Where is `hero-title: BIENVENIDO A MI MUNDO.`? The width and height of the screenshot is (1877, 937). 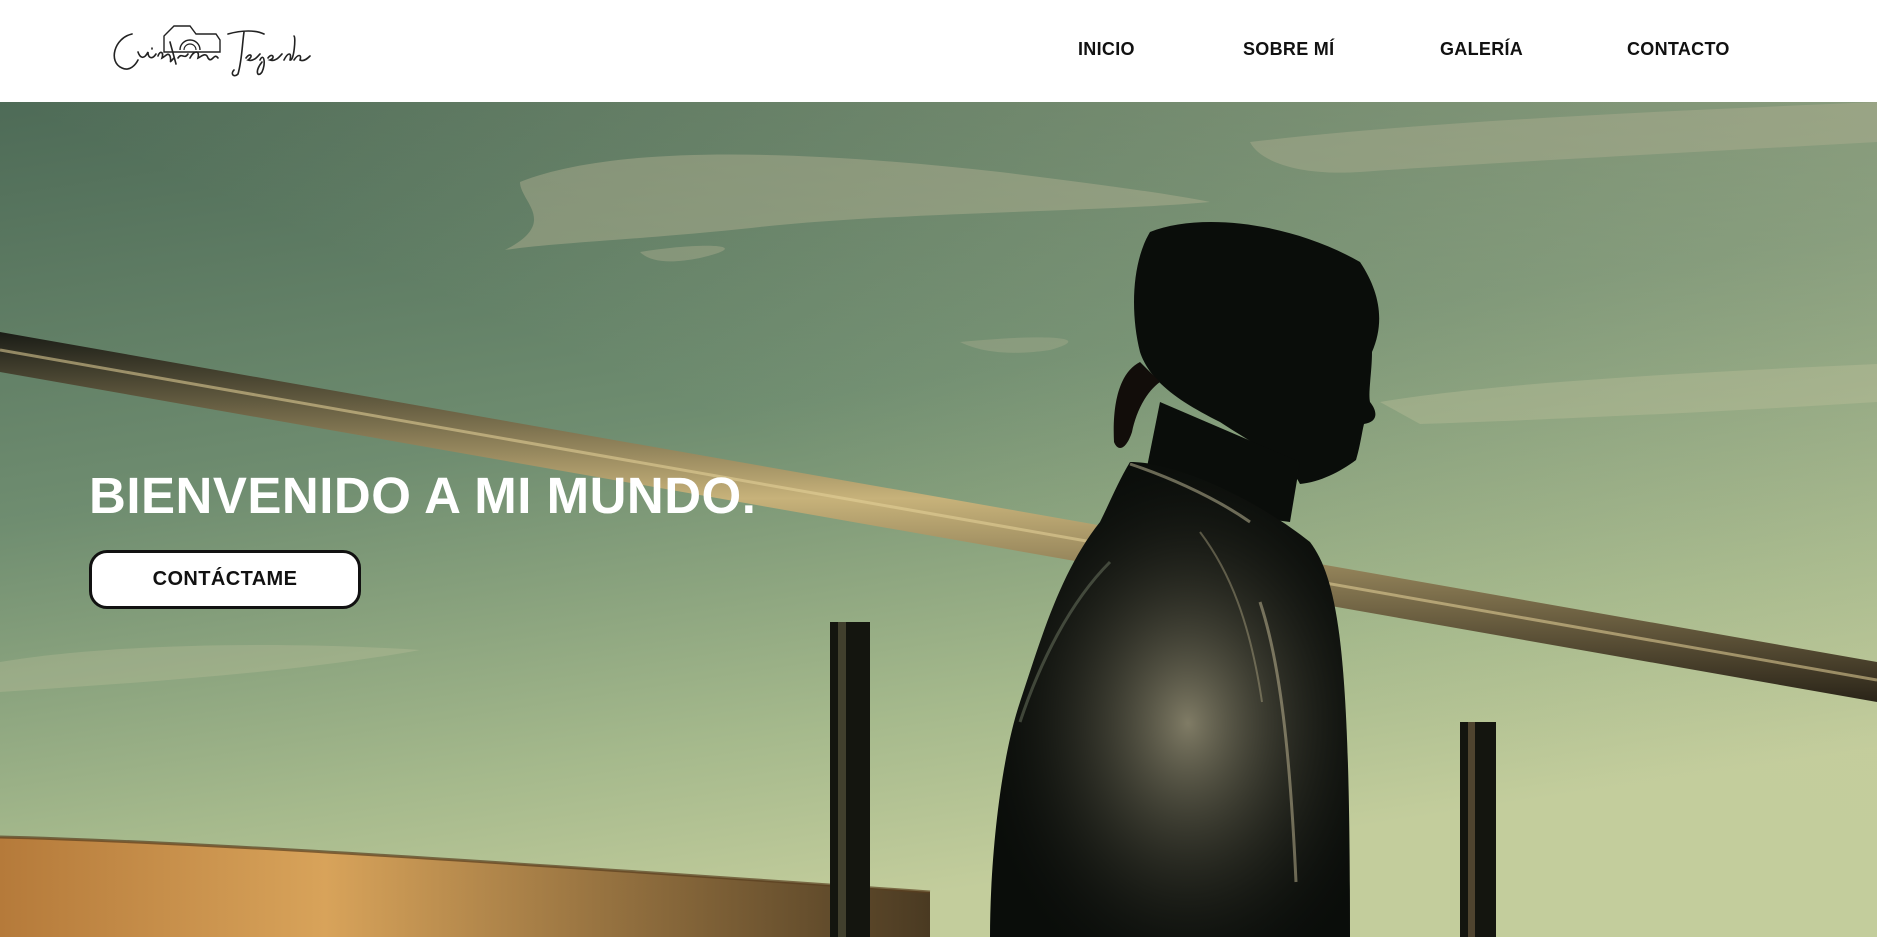
hero-title: BIENVENIDO A MI MUNDO. is located at coordinates (423, 495).